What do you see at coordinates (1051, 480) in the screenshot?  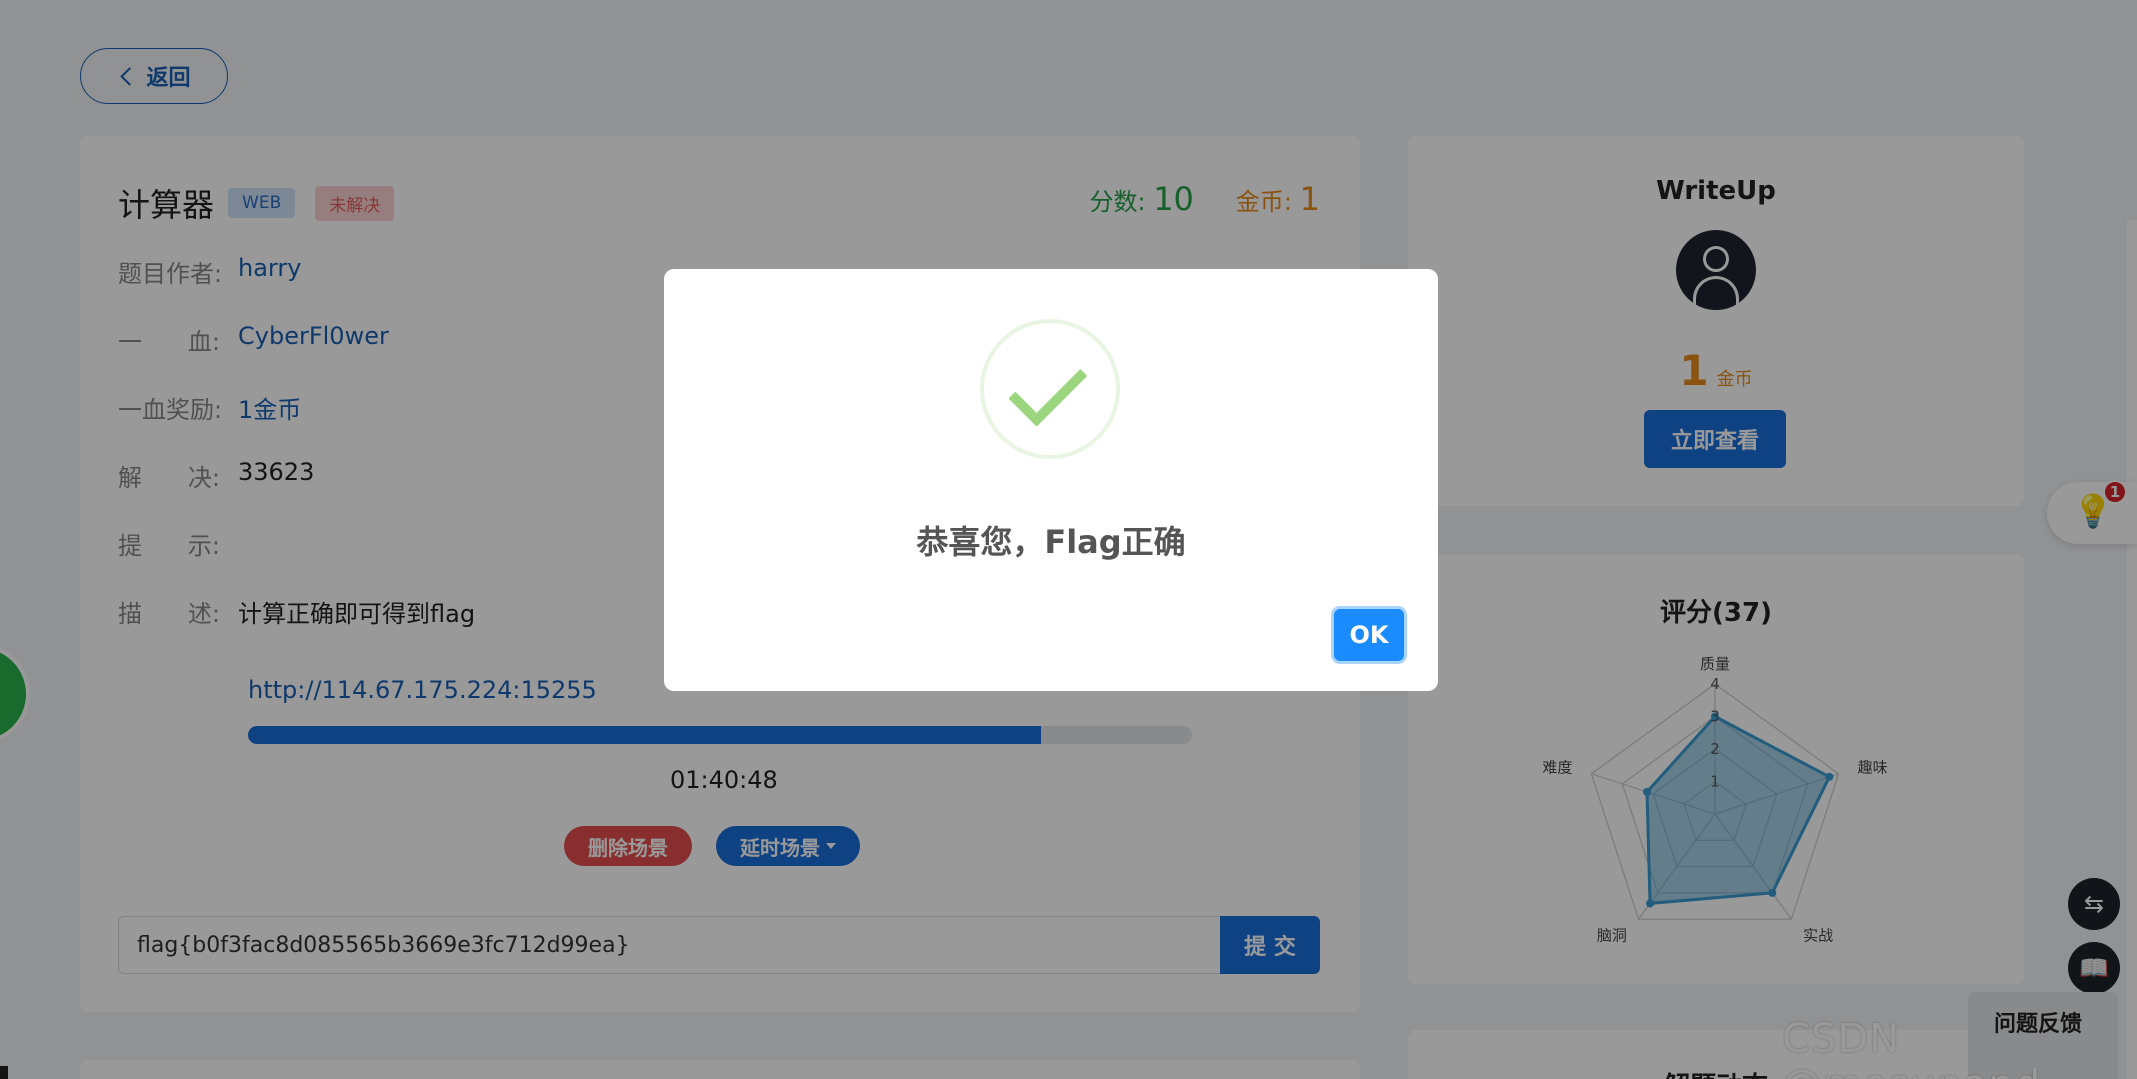 I see `success-dialog: 恭喜您，Flag正确 OK` at bounding box center [1051, 480].